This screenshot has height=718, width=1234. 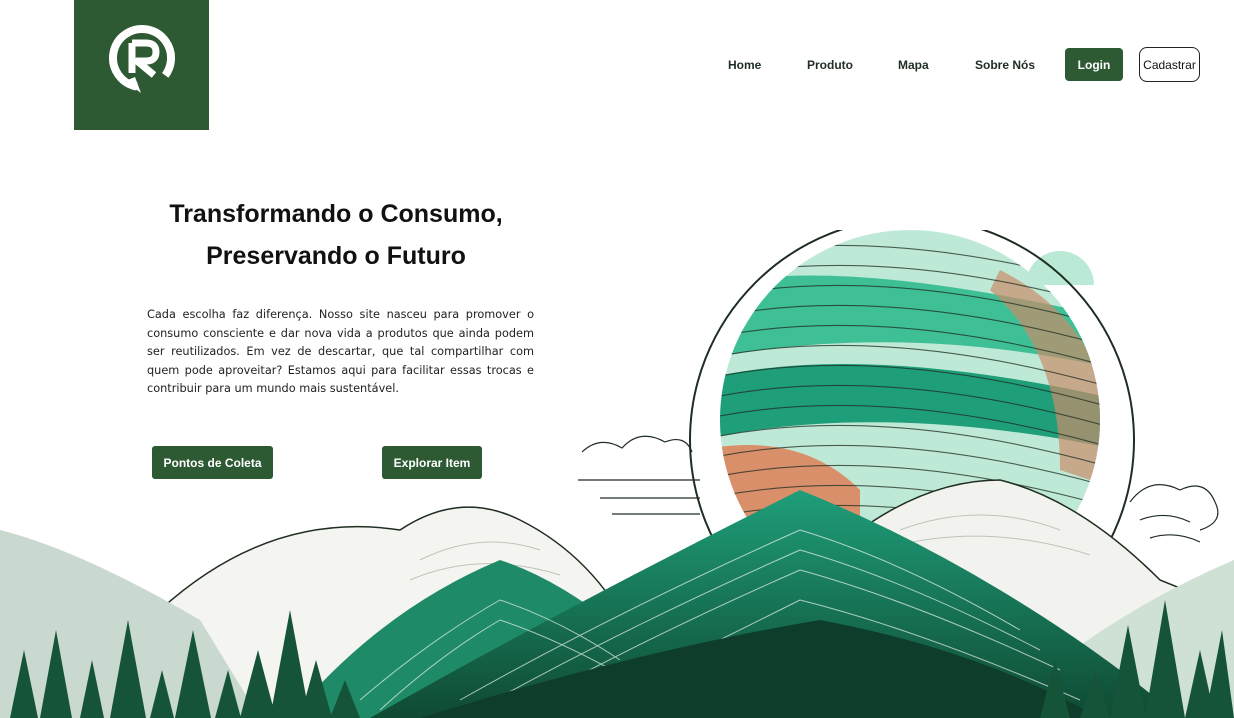 I want to click on nav-mapa: Mapa, so click(x=913, y=65).